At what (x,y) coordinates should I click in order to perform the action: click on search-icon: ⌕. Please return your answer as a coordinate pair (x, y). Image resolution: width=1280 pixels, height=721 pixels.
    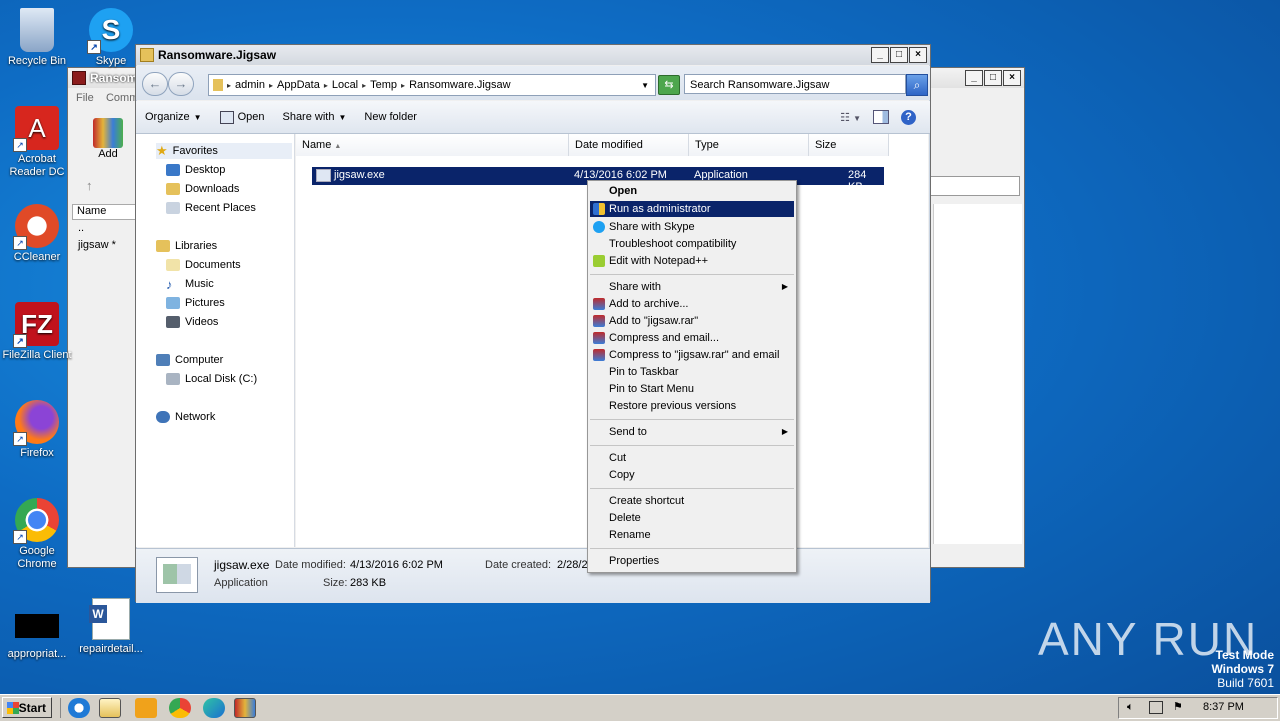
    Looking at the image, I should click on (917, 85).